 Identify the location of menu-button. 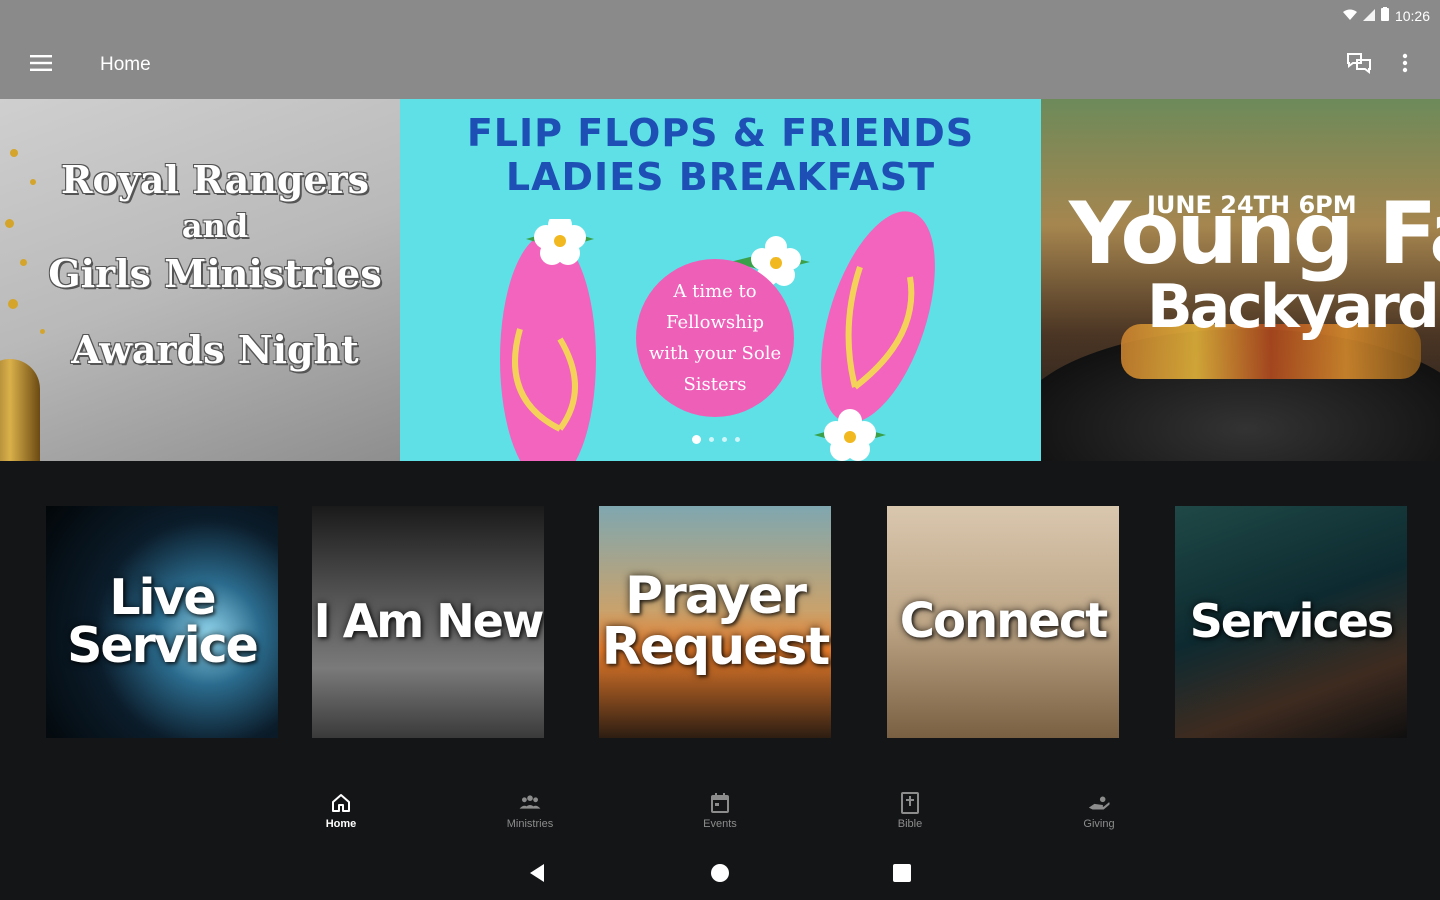
(41, 65).